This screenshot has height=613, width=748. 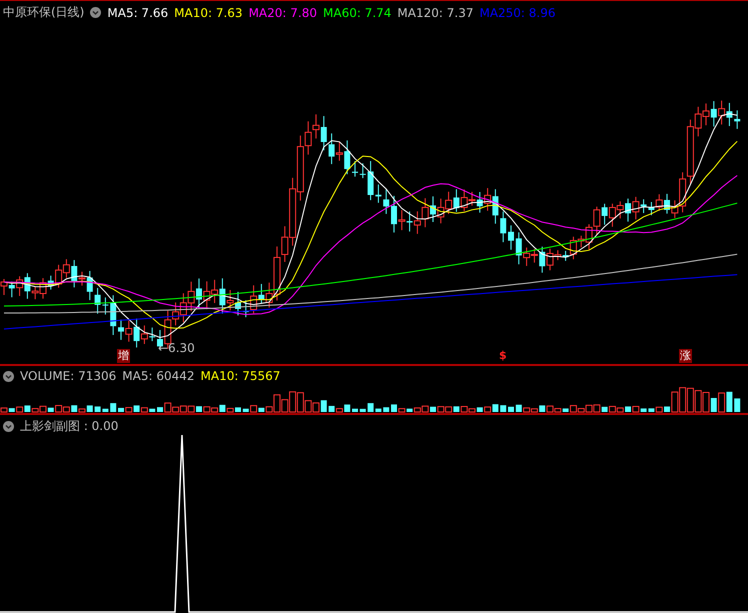 I want to click on volume-value: VOLUME: 71306, so click(x=68, y=376).